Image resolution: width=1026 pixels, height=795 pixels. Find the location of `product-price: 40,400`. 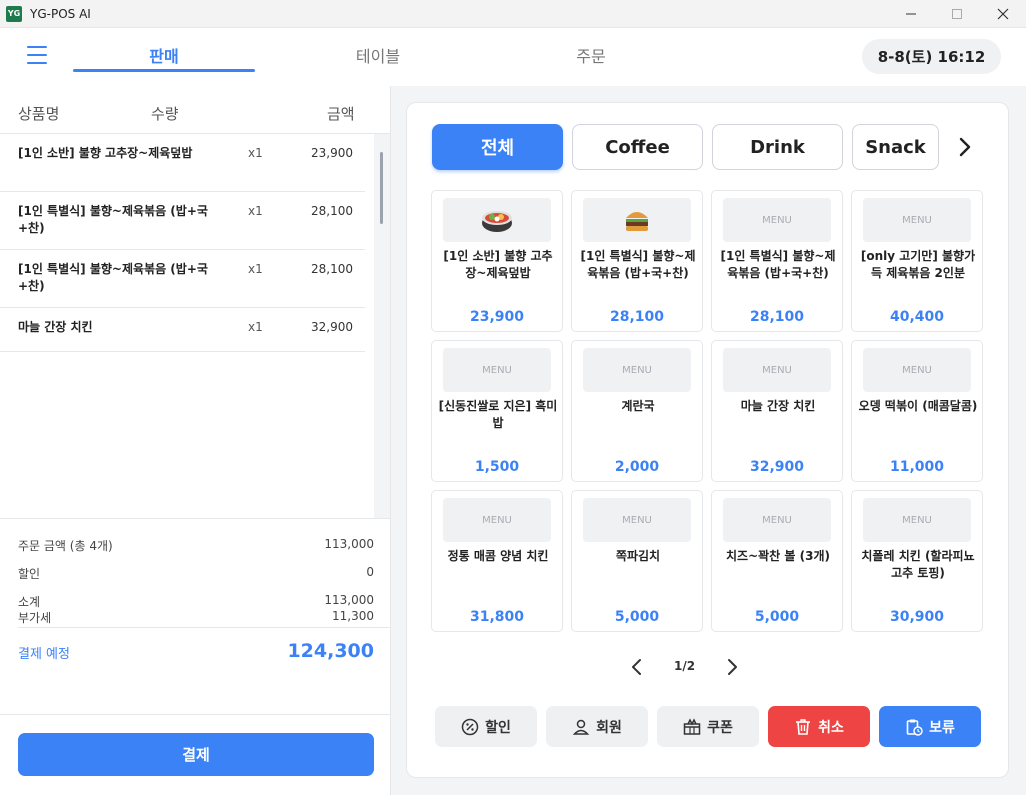

product-price: 40,400 is located at coordinates (917, 317).